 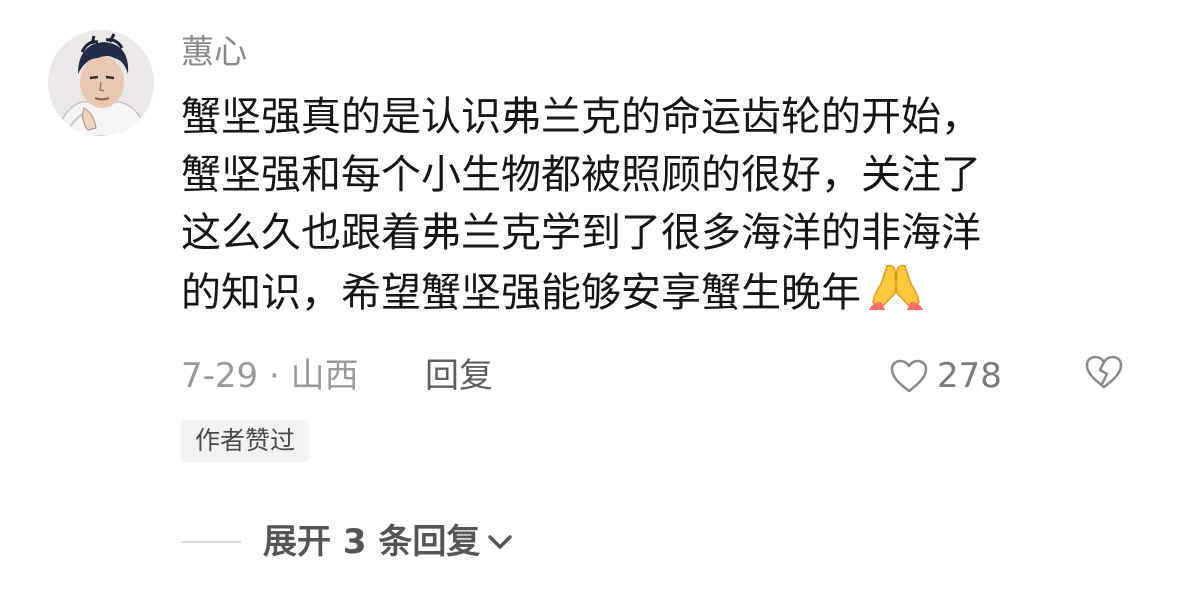 I want to click on avatar-image, so click(x=101, y=83).